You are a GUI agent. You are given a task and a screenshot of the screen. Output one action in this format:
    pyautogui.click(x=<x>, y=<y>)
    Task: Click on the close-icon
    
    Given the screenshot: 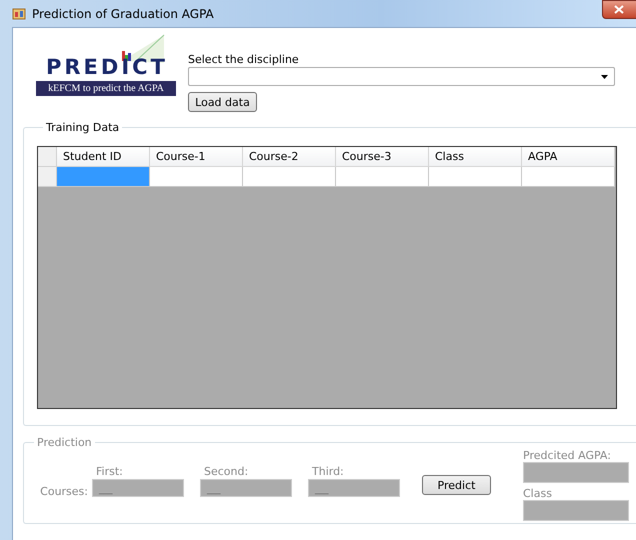 What is the action you would take?
    pyautogui.click(x=619, y=9)
    